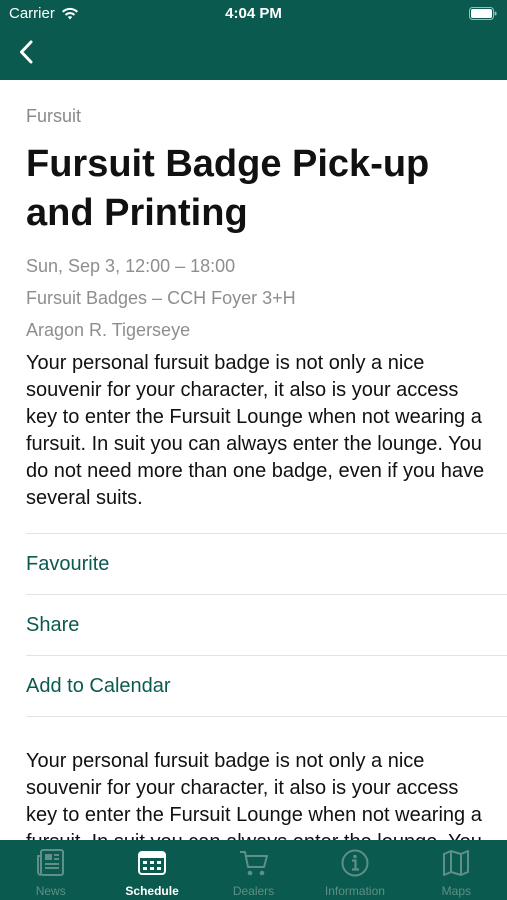 The image size is (507, 900). I want to click on status-time: 4:04 PM, so click(253, 13).